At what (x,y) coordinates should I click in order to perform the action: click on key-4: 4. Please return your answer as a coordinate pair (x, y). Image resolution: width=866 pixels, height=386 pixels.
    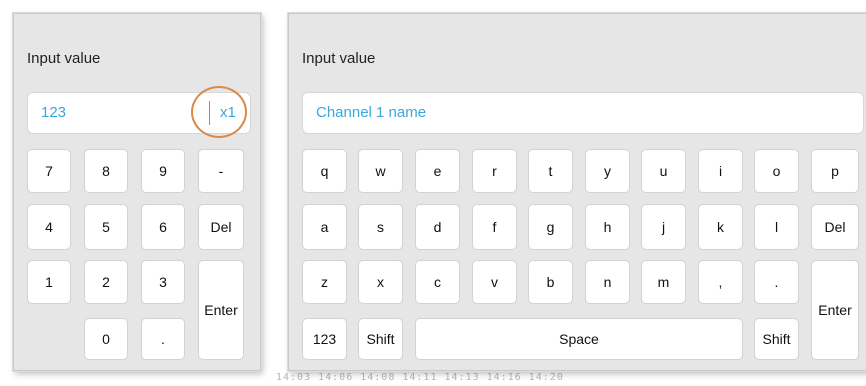
    Looking at the image, I should click on (49, 227).